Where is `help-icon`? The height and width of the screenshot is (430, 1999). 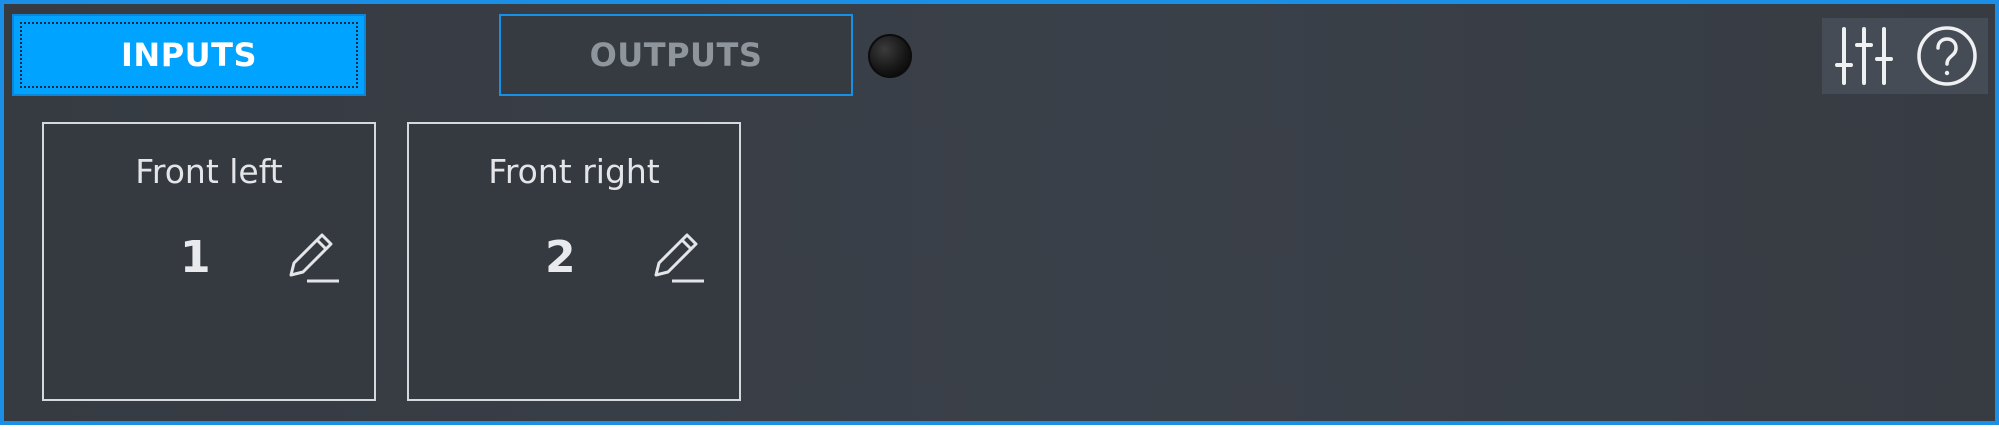 help-icon is located at coordinates (1947, 56).